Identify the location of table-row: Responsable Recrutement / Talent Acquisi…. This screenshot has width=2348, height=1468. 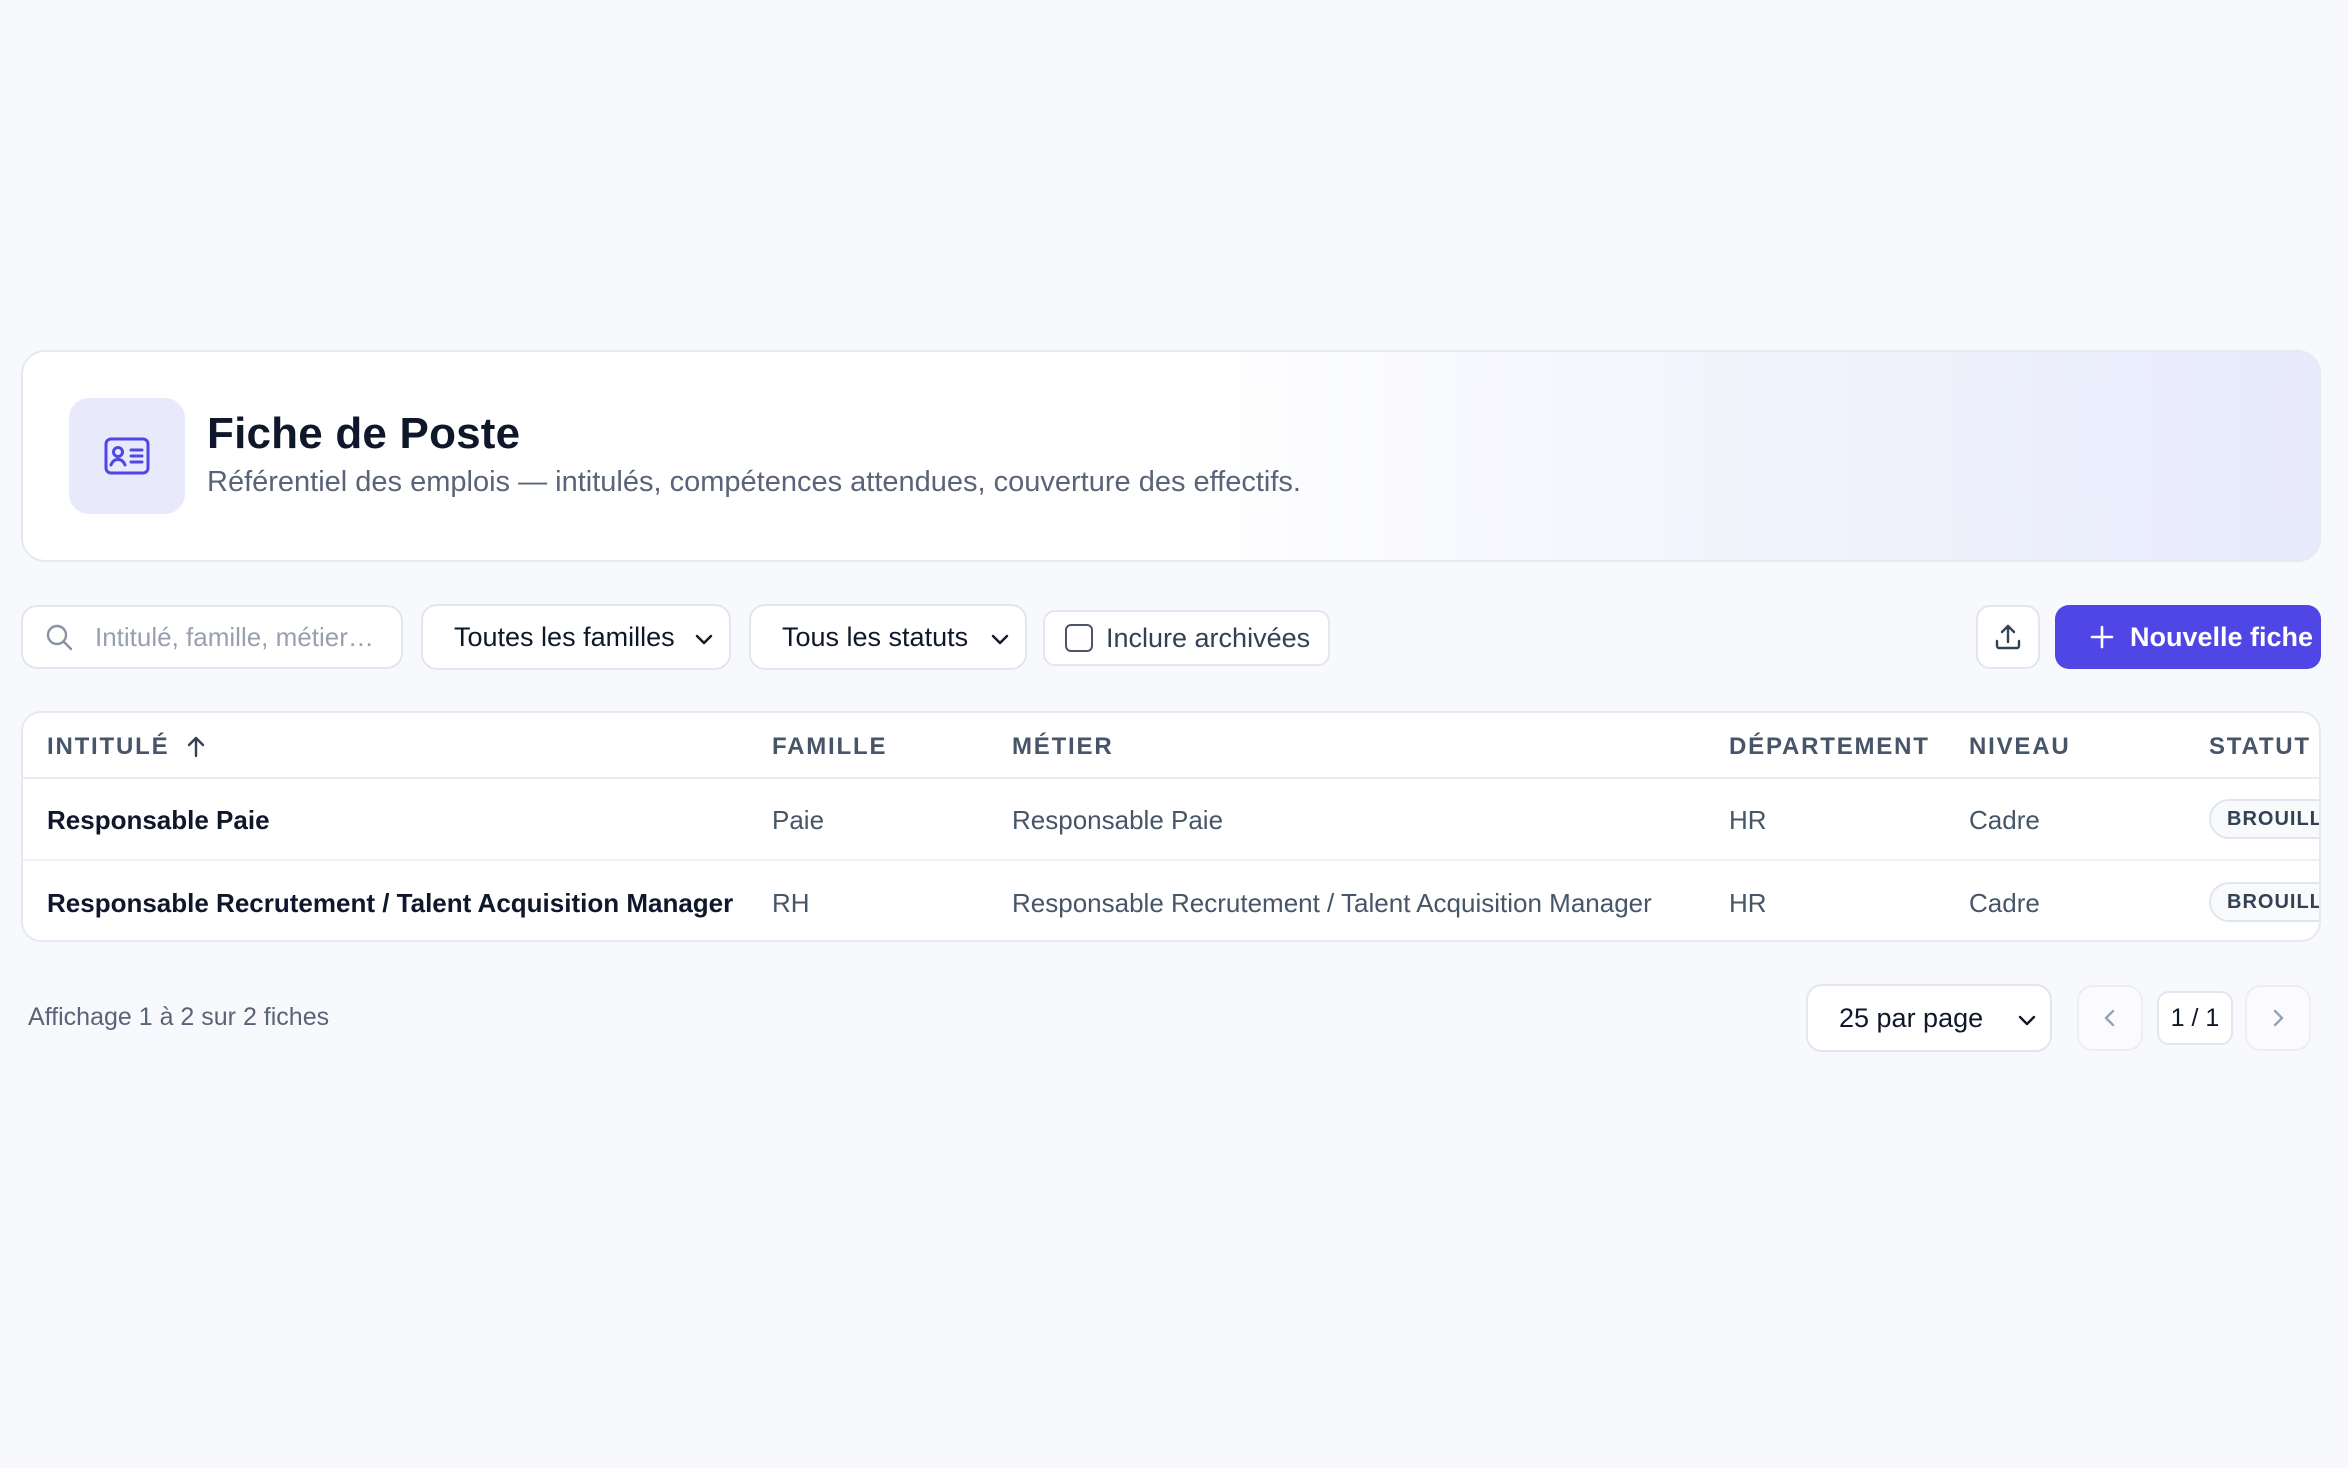
(1171, 901).